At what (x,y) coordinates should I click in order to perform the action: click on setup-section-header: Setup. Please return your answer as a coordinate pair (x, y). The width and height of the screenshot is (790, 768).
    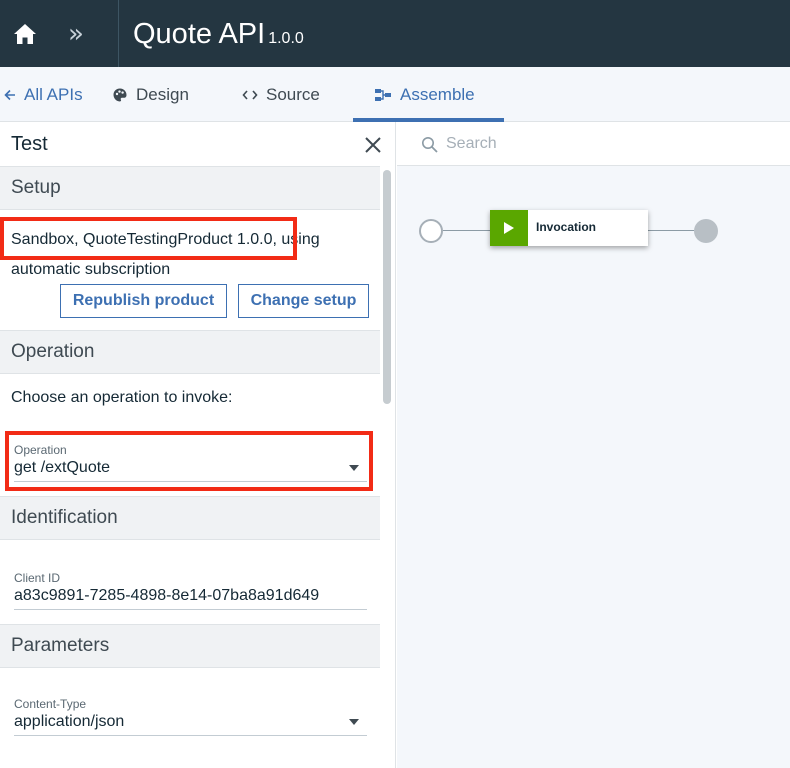
    Looking at the image, I should click on (190, 188).